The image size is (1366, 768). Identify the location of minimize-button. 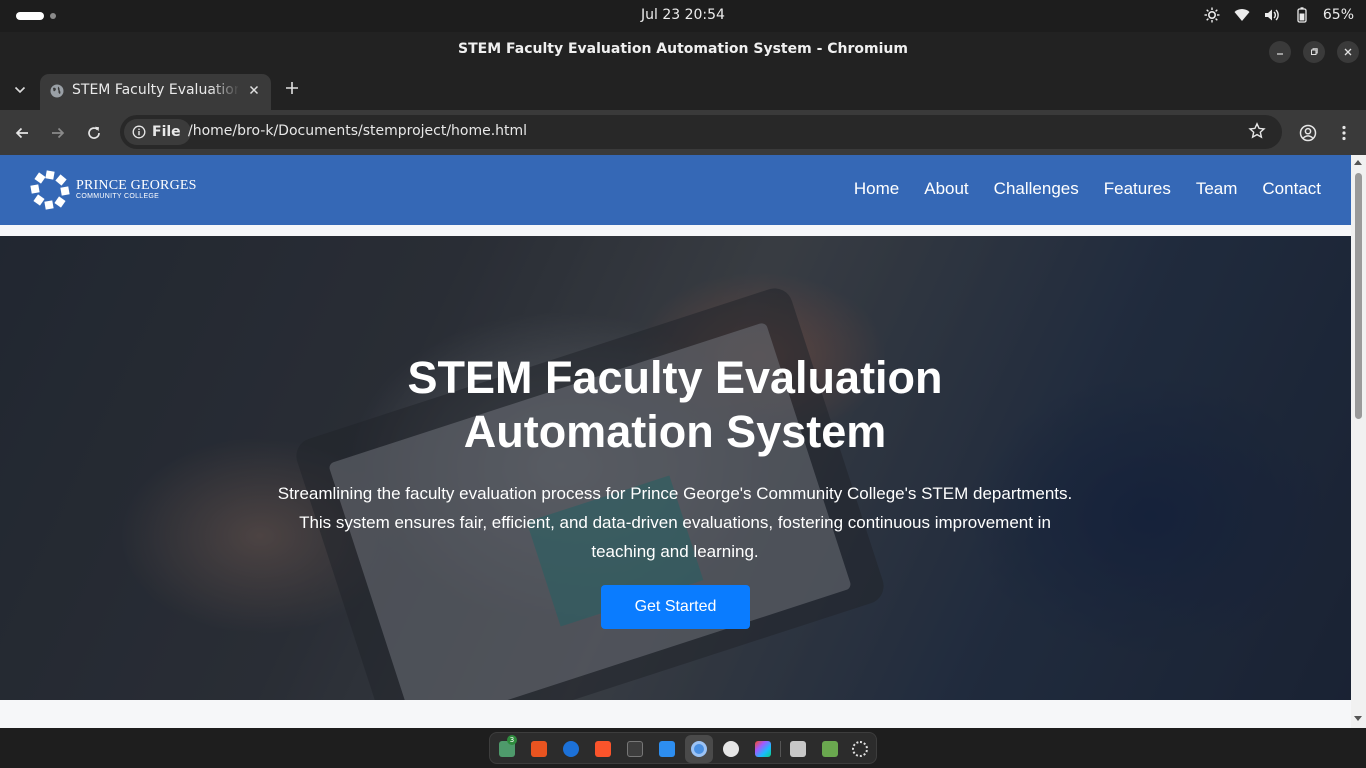
(1280, 52).